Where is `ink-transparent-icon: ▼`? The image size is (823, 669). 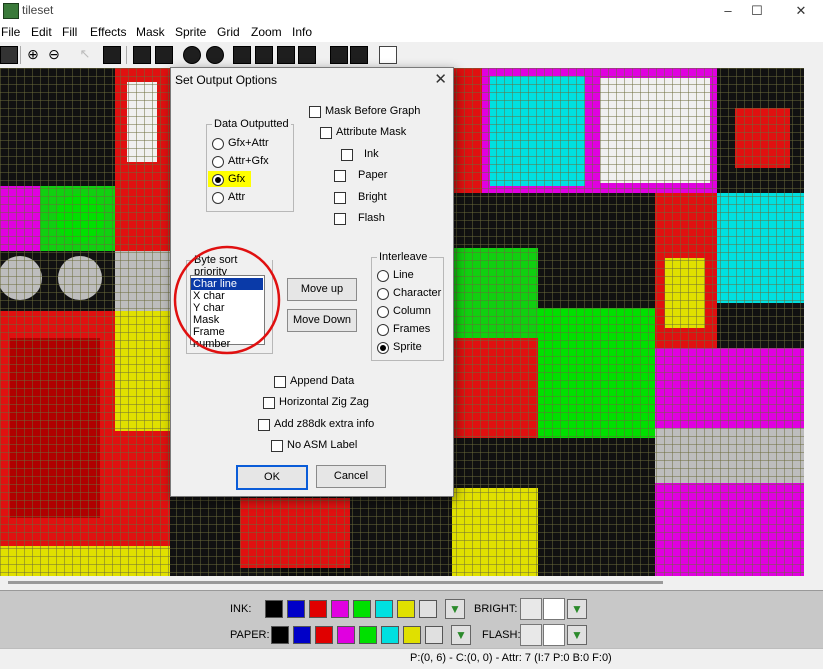 ink-transparent-icon: ▼ is located at coordinates (455, 609).